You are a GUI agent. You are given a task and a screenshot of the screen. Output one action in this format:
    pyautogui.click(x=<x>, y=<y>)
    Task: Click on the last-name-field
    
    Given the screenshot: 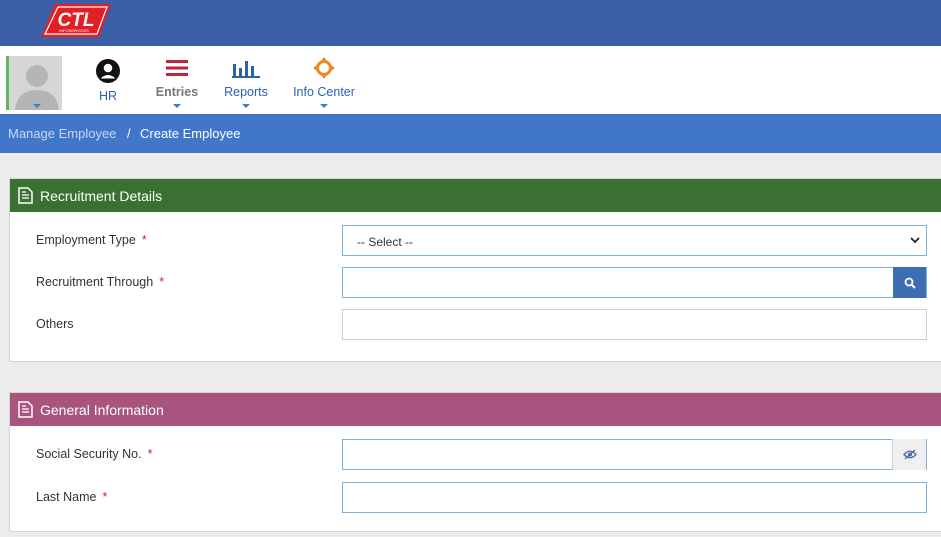 What is the action you would take?
    pyautogui.click(x=634, y=497)
    